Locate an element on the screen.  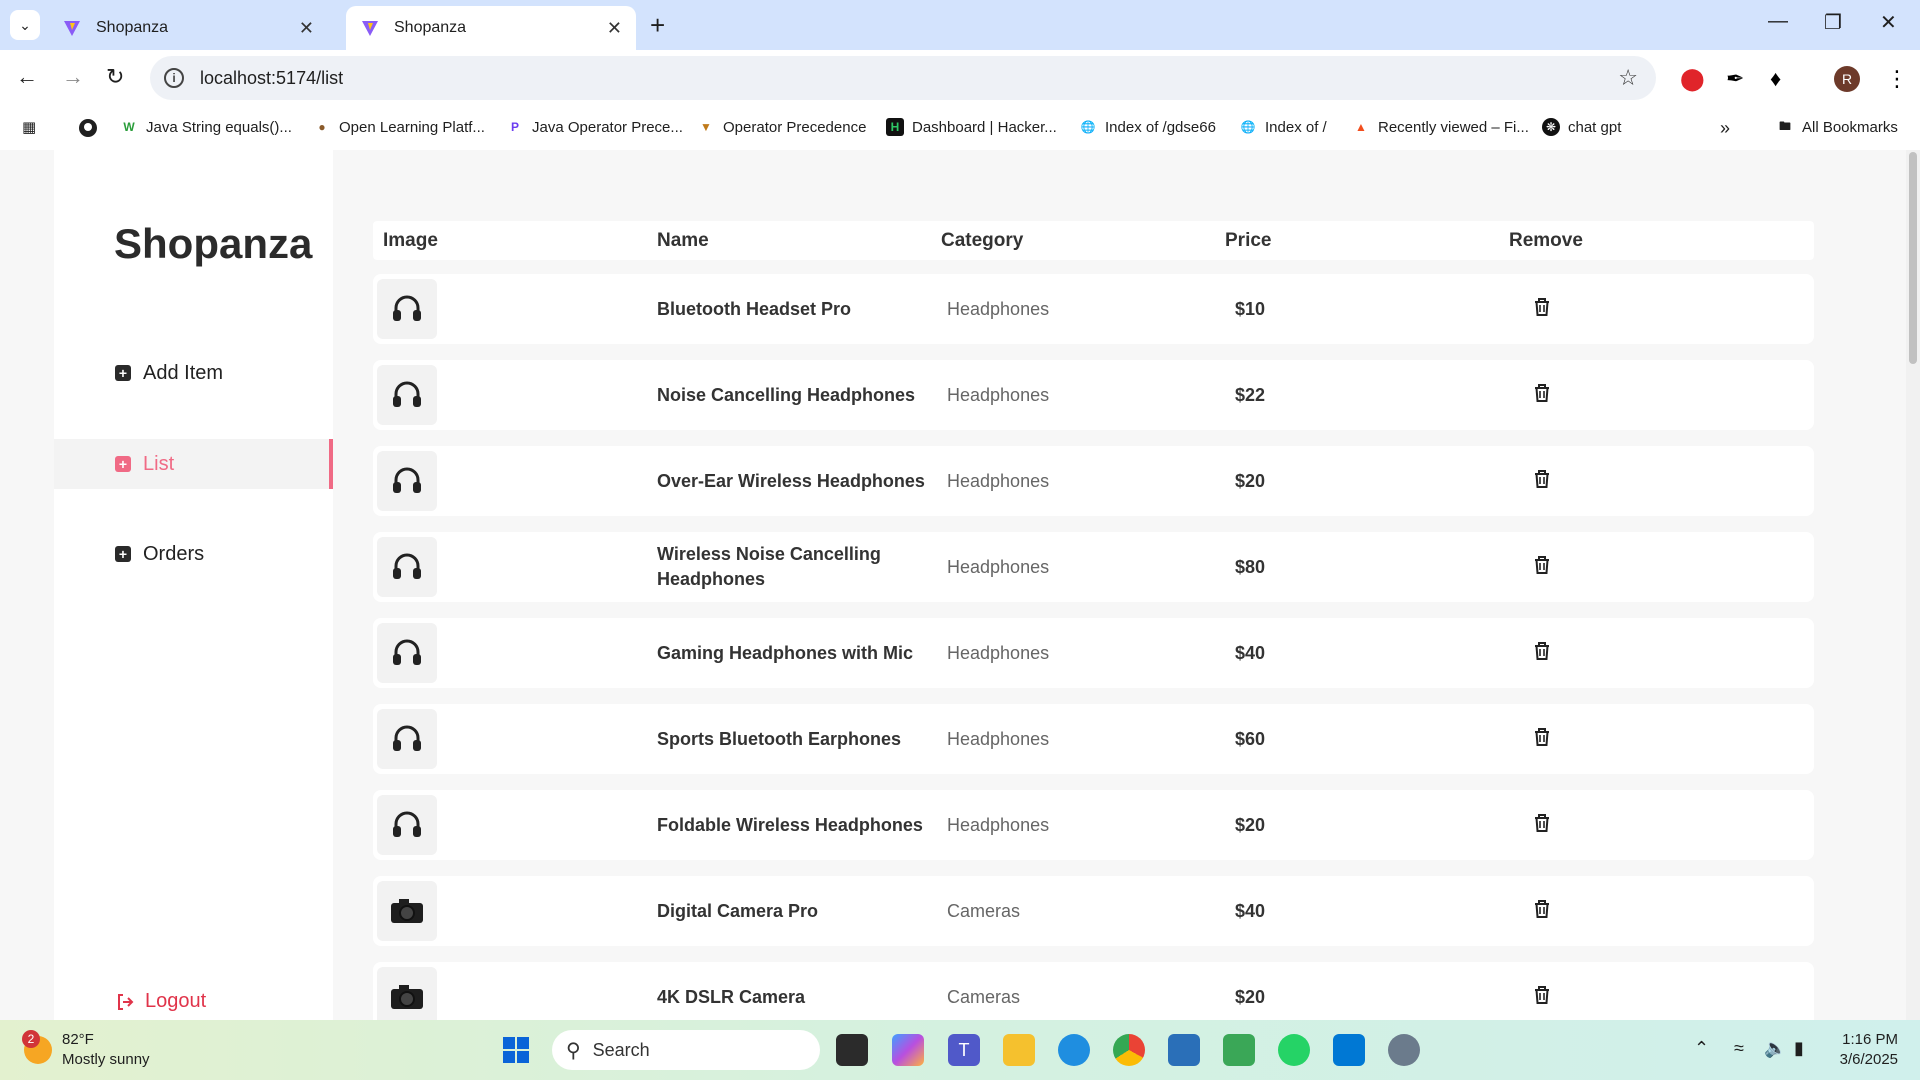
camera-icon is located at coordinates (407, 993).